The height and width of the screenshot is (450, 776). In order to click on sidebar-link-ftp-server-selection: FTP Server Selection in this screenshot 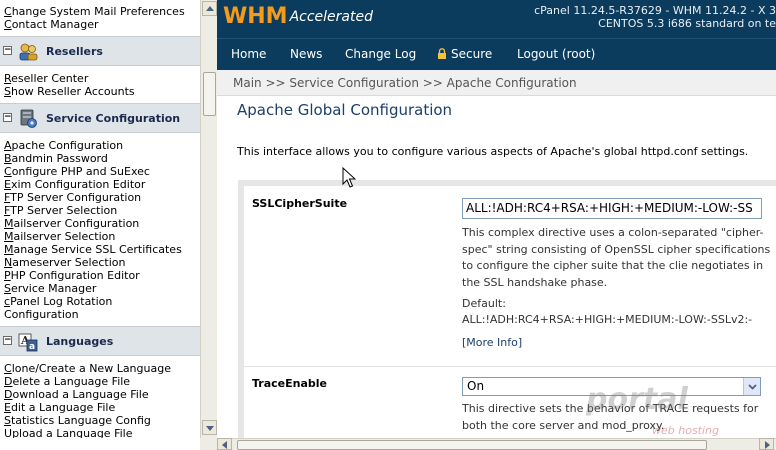, I will do `click(100, 210)`.